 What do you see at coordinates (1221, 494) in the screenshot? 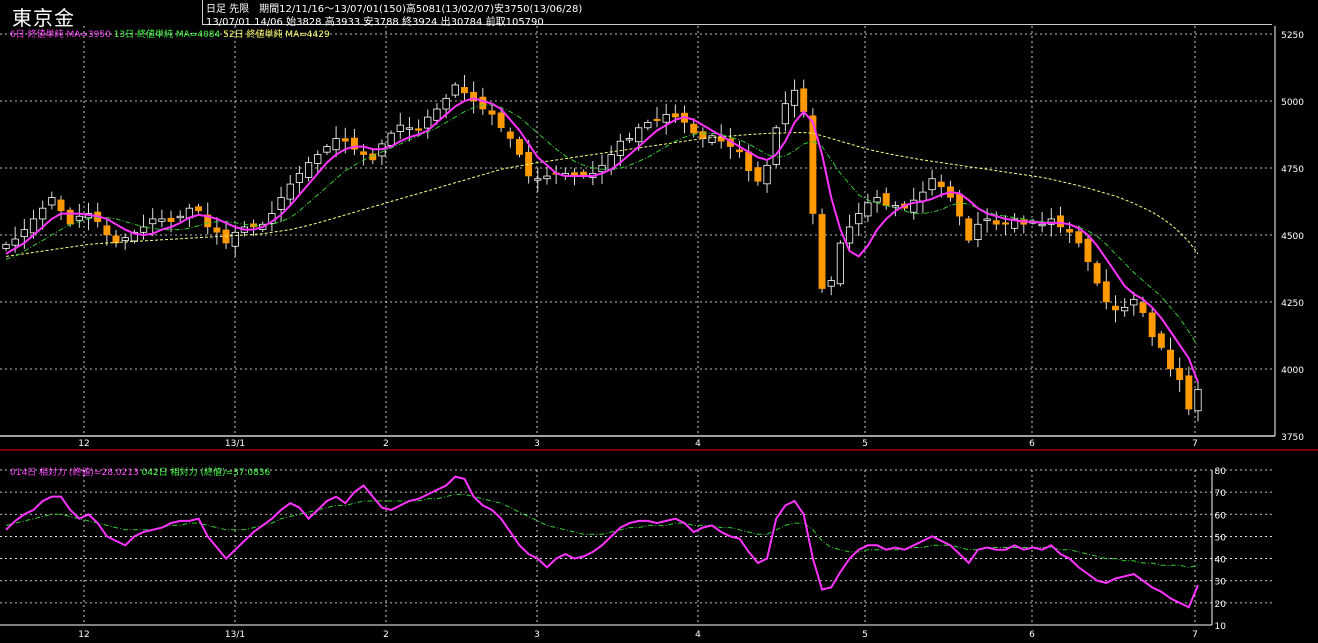
I see `lower-y-tick-label: 70` at bounding box center [1221, 494].